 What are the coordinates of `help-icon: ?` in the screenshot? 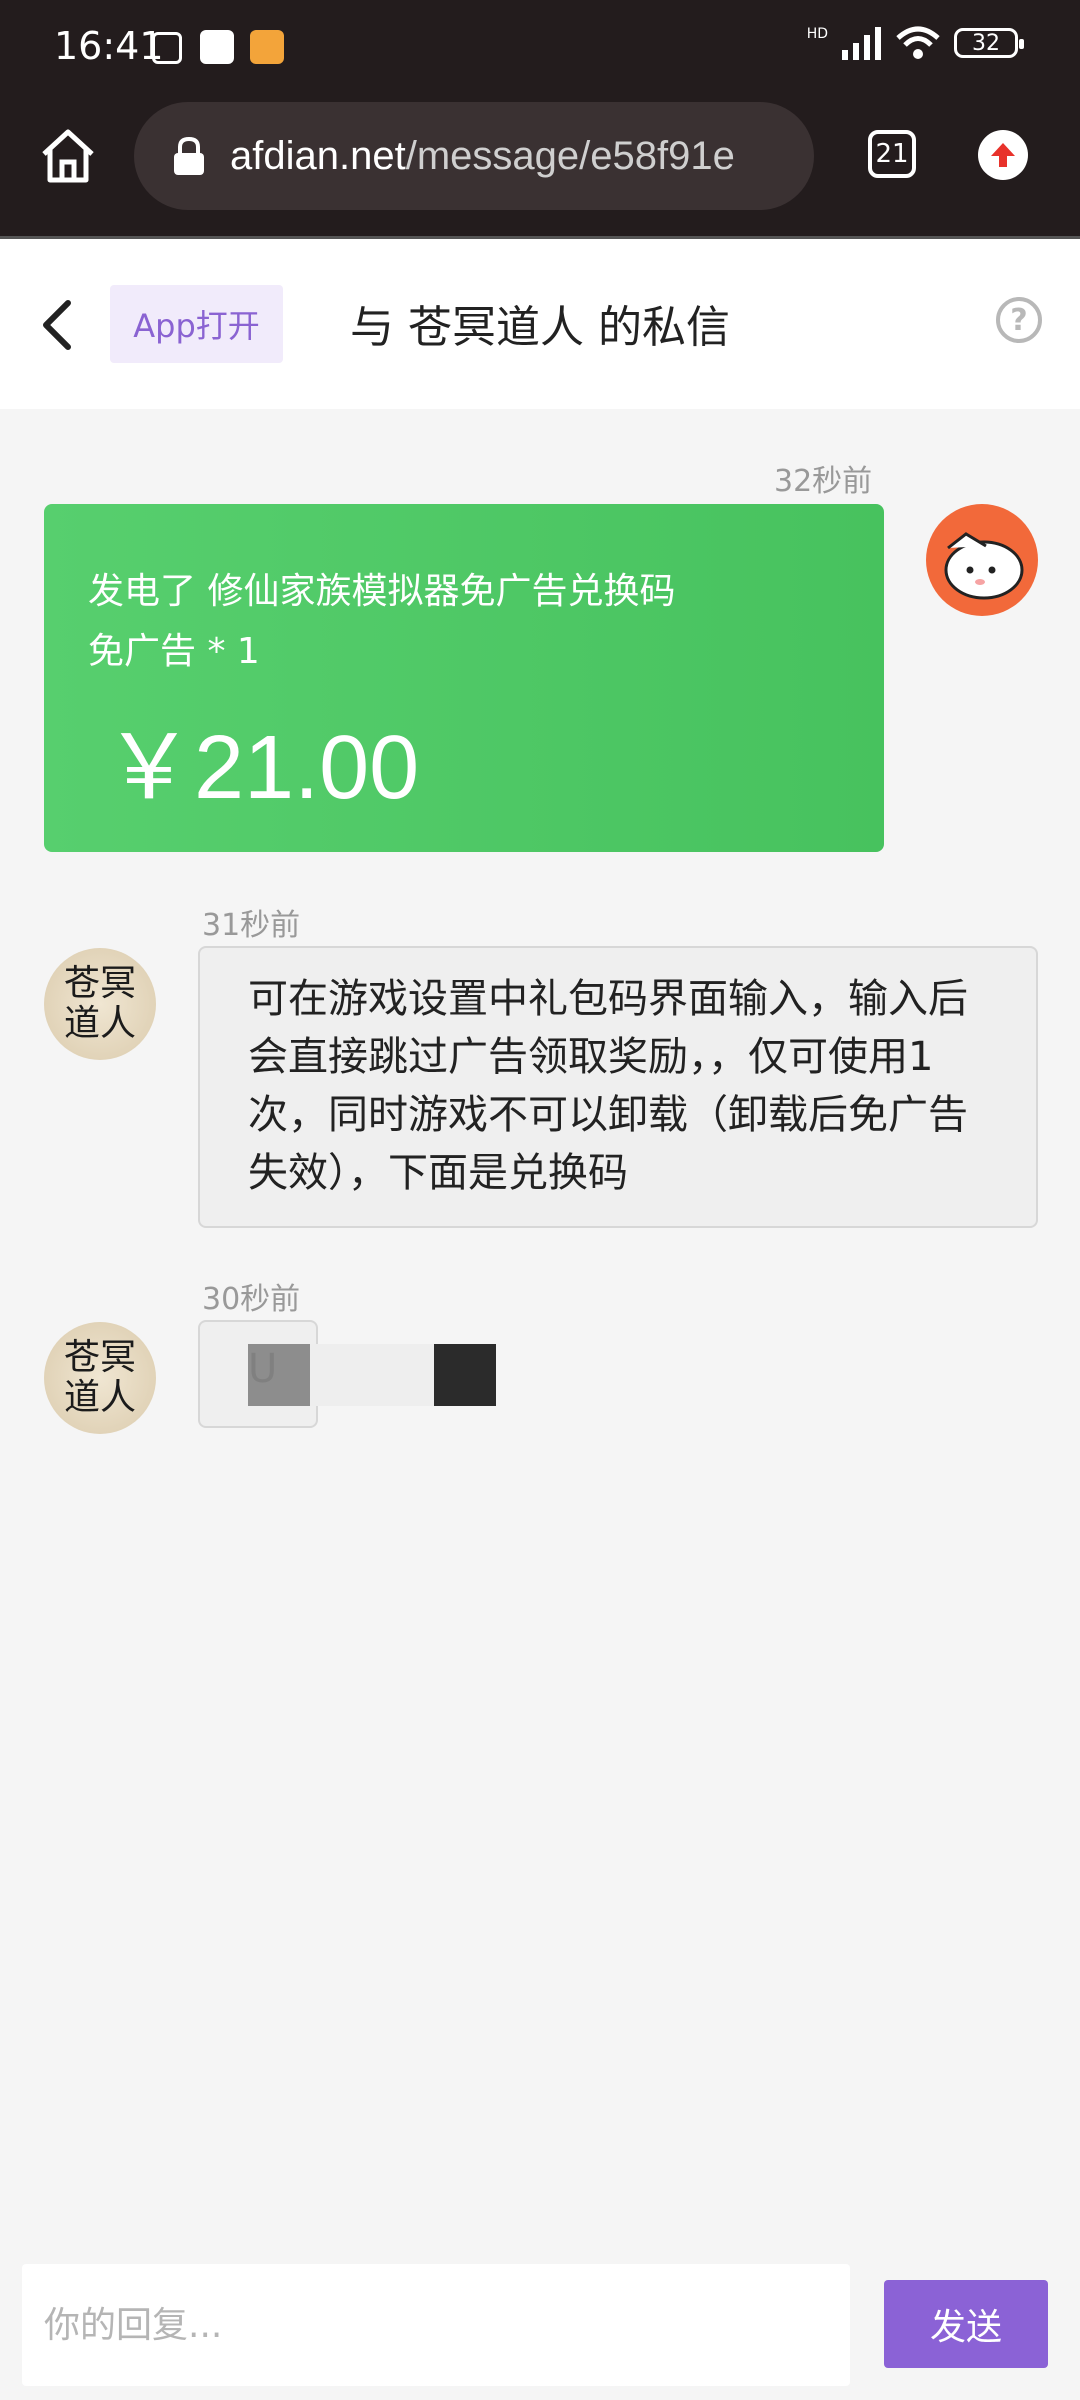 It's located at (1019, 320).